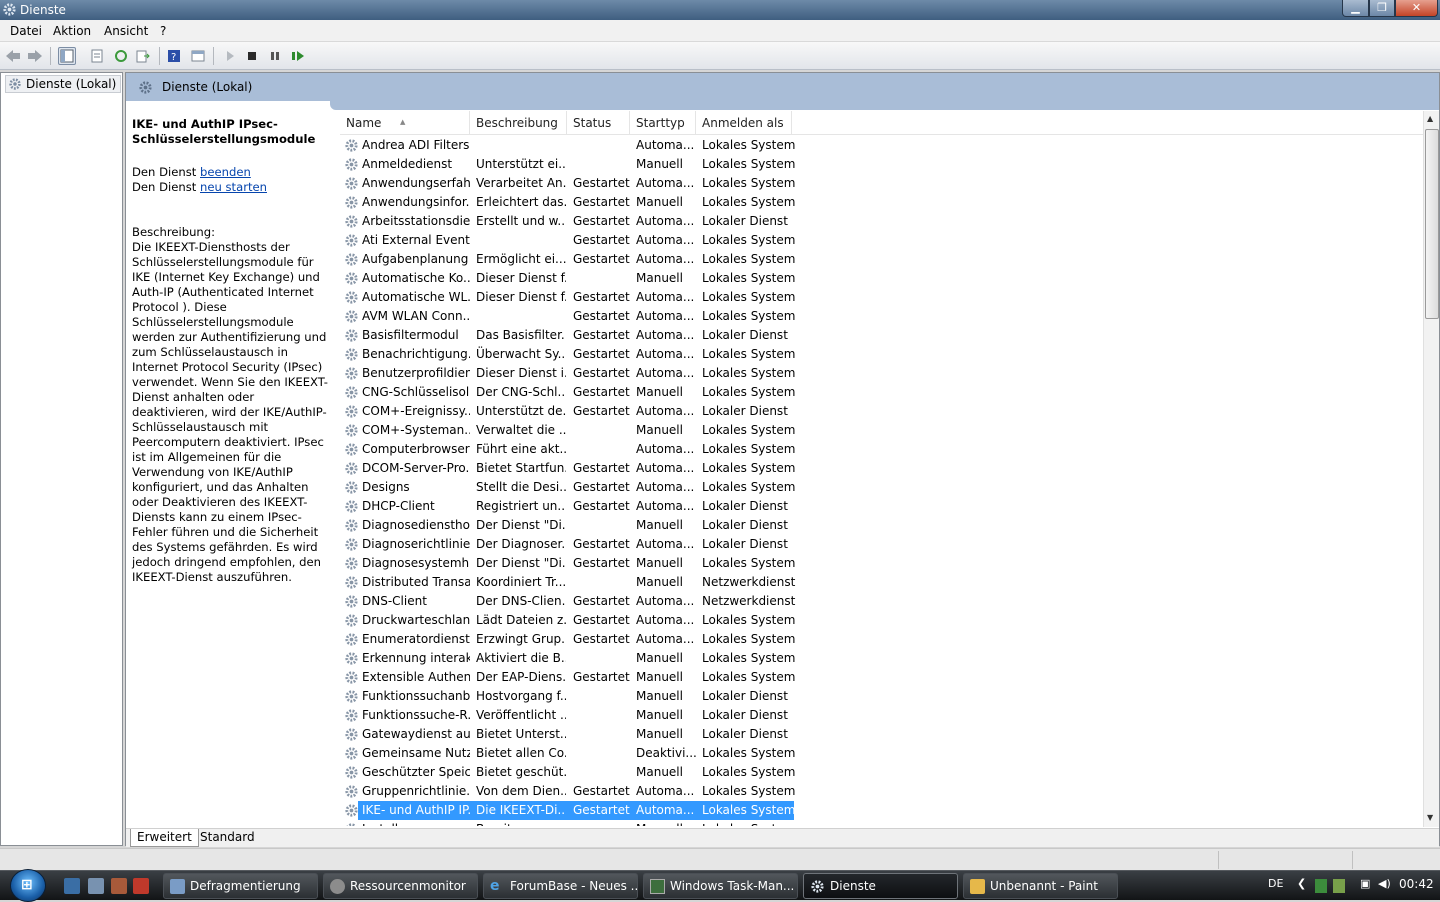 This screenshot has height=902, width=1440. What do you see at coordinates (1416, 8) in the screenshot?
I see `close-button: ✕` at bounding box center [1416, 8].